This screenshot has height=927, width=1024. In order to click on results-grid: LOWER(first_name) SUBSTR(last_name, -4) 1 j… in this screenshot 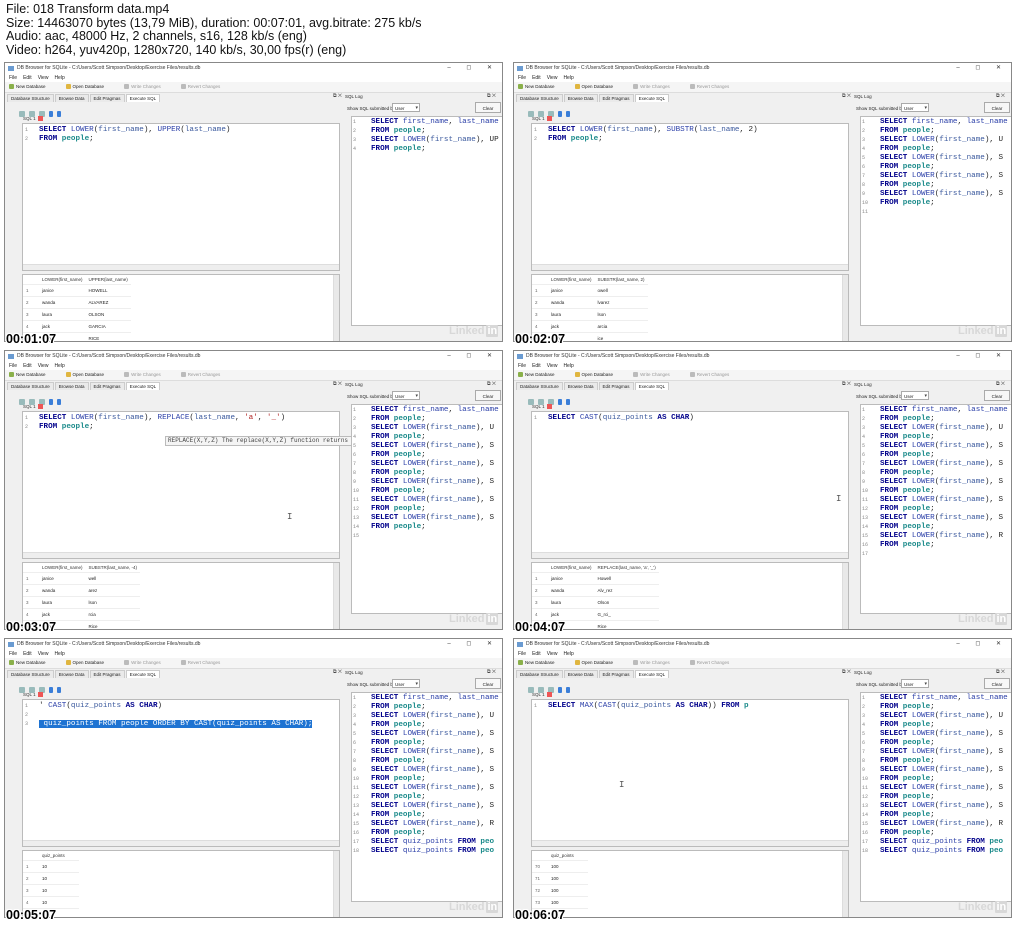, I will do `click(181, 595)`.